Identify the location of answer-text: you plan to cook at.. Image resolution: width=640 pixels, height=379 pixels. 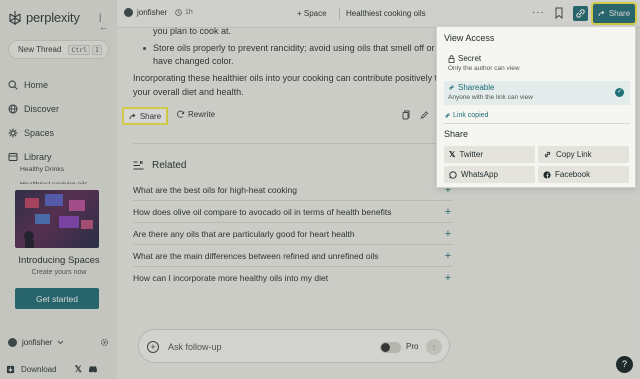
(192, 31).